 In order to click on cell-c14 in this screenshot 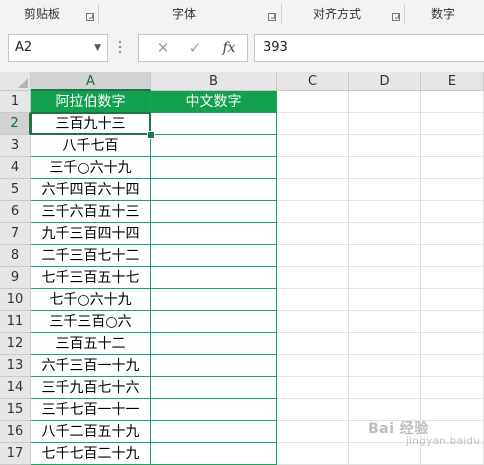, I will do `click(313, 388)`.